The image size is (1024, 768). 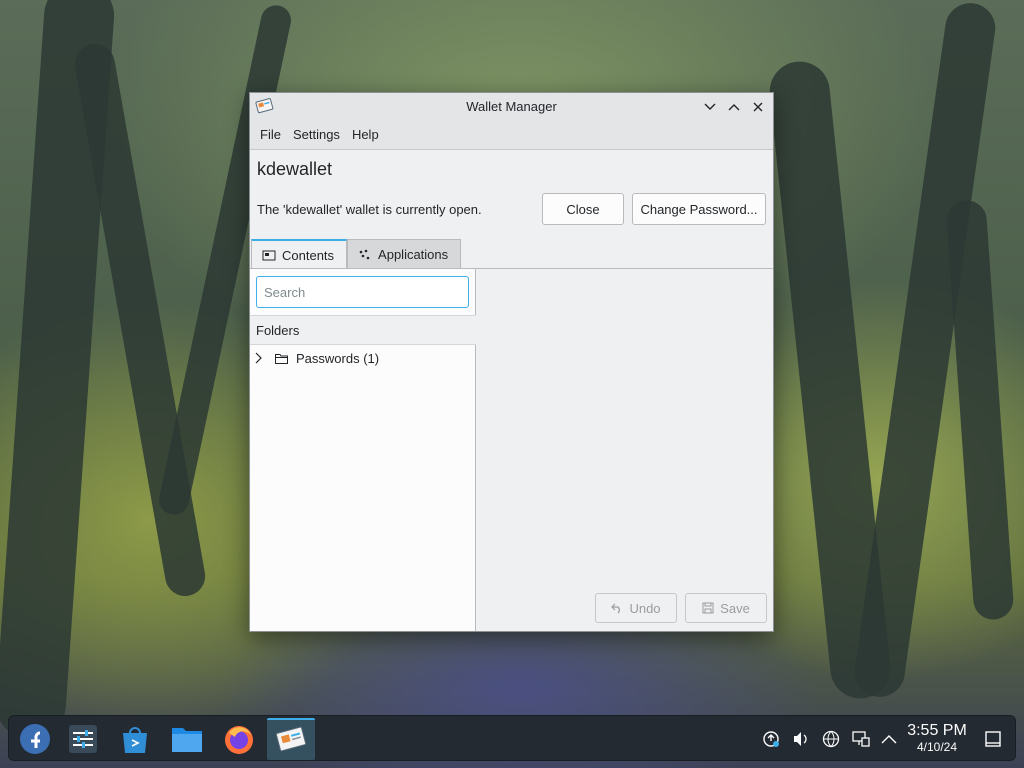 I want to click on maximize-button, so click(x=734, y=106).